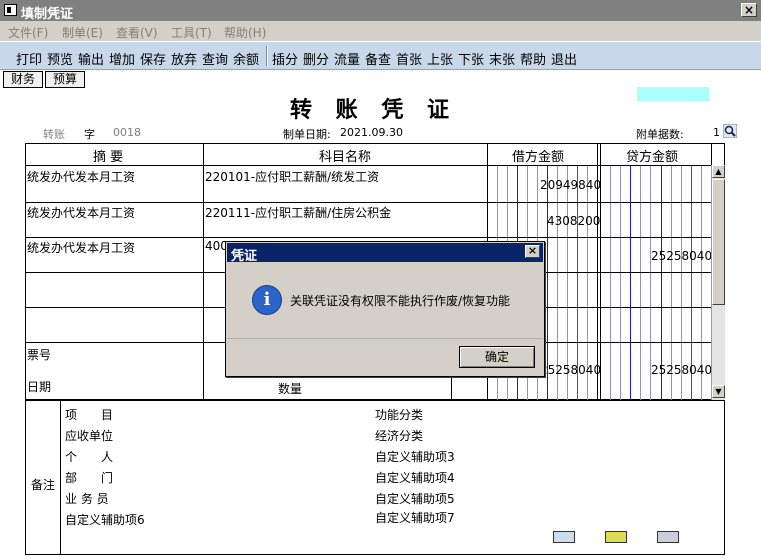  What do you see at coordinates (54, 134) in the screenshot?
I see `voucher-type: 转账` at bounding box center [54, 134].